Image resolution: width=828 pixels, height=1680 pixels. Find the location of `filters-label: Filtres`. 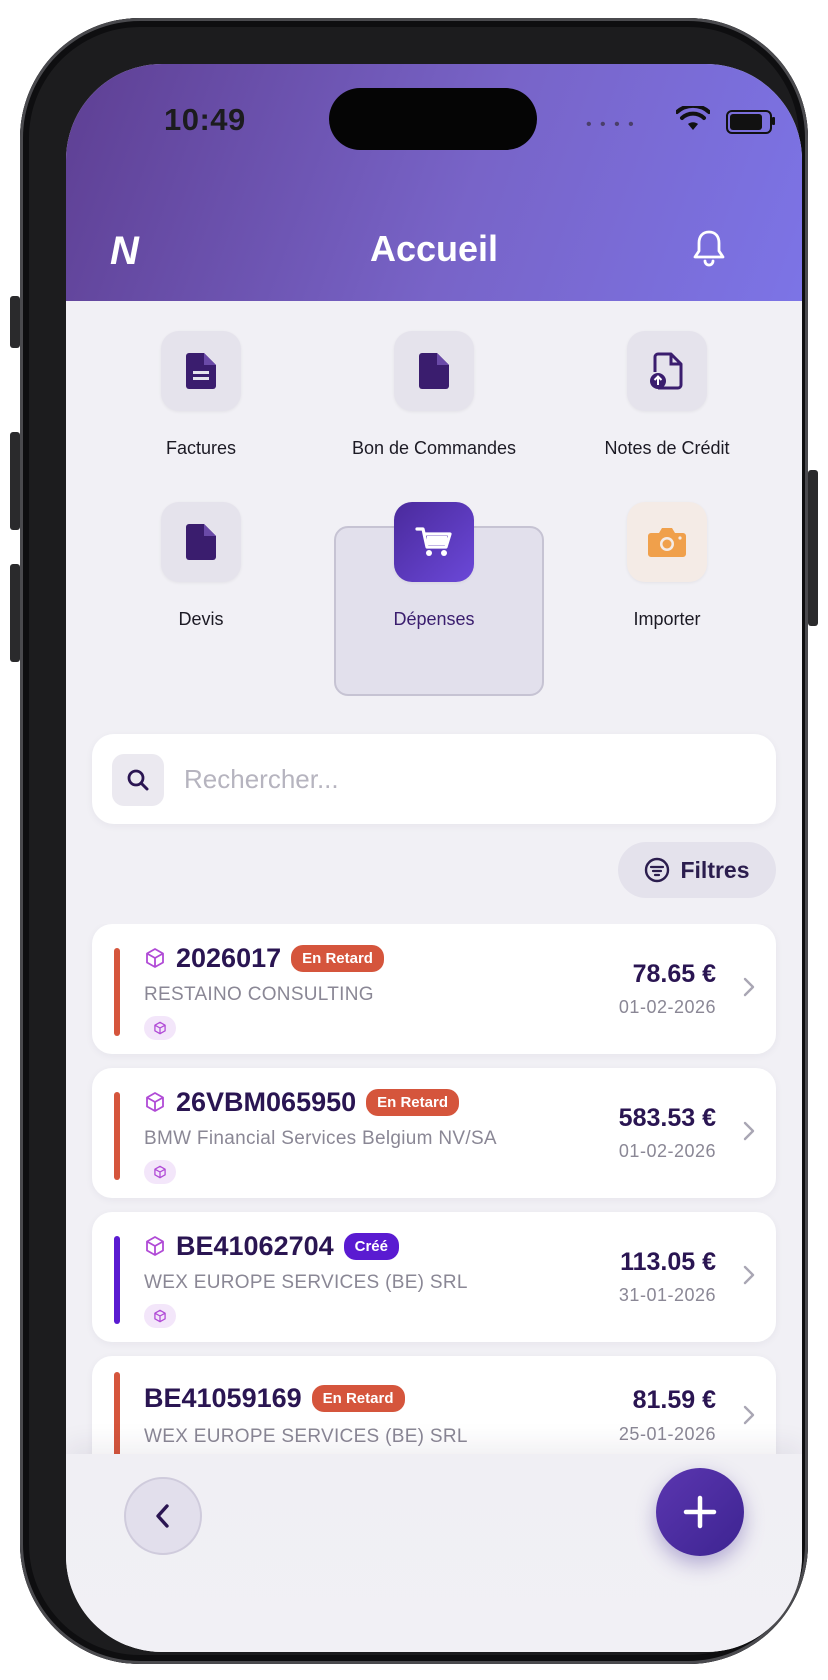

filters-label: Filtres is located at coordinates (715, 869).